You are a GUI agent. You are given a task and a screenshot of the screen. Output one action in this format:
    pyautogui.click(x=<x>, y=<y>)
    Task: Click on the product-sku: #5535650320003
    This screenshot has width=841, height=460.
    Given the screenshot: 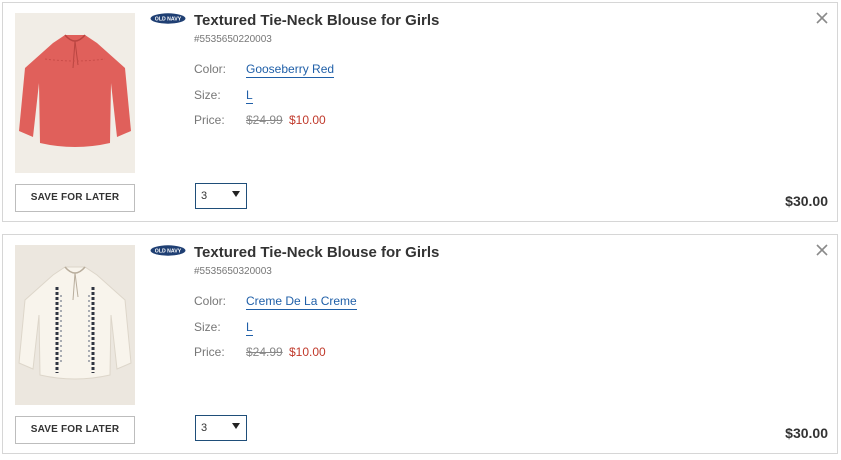 What is the action you would take?
    pyautogui.click(x=233, y=271)
    